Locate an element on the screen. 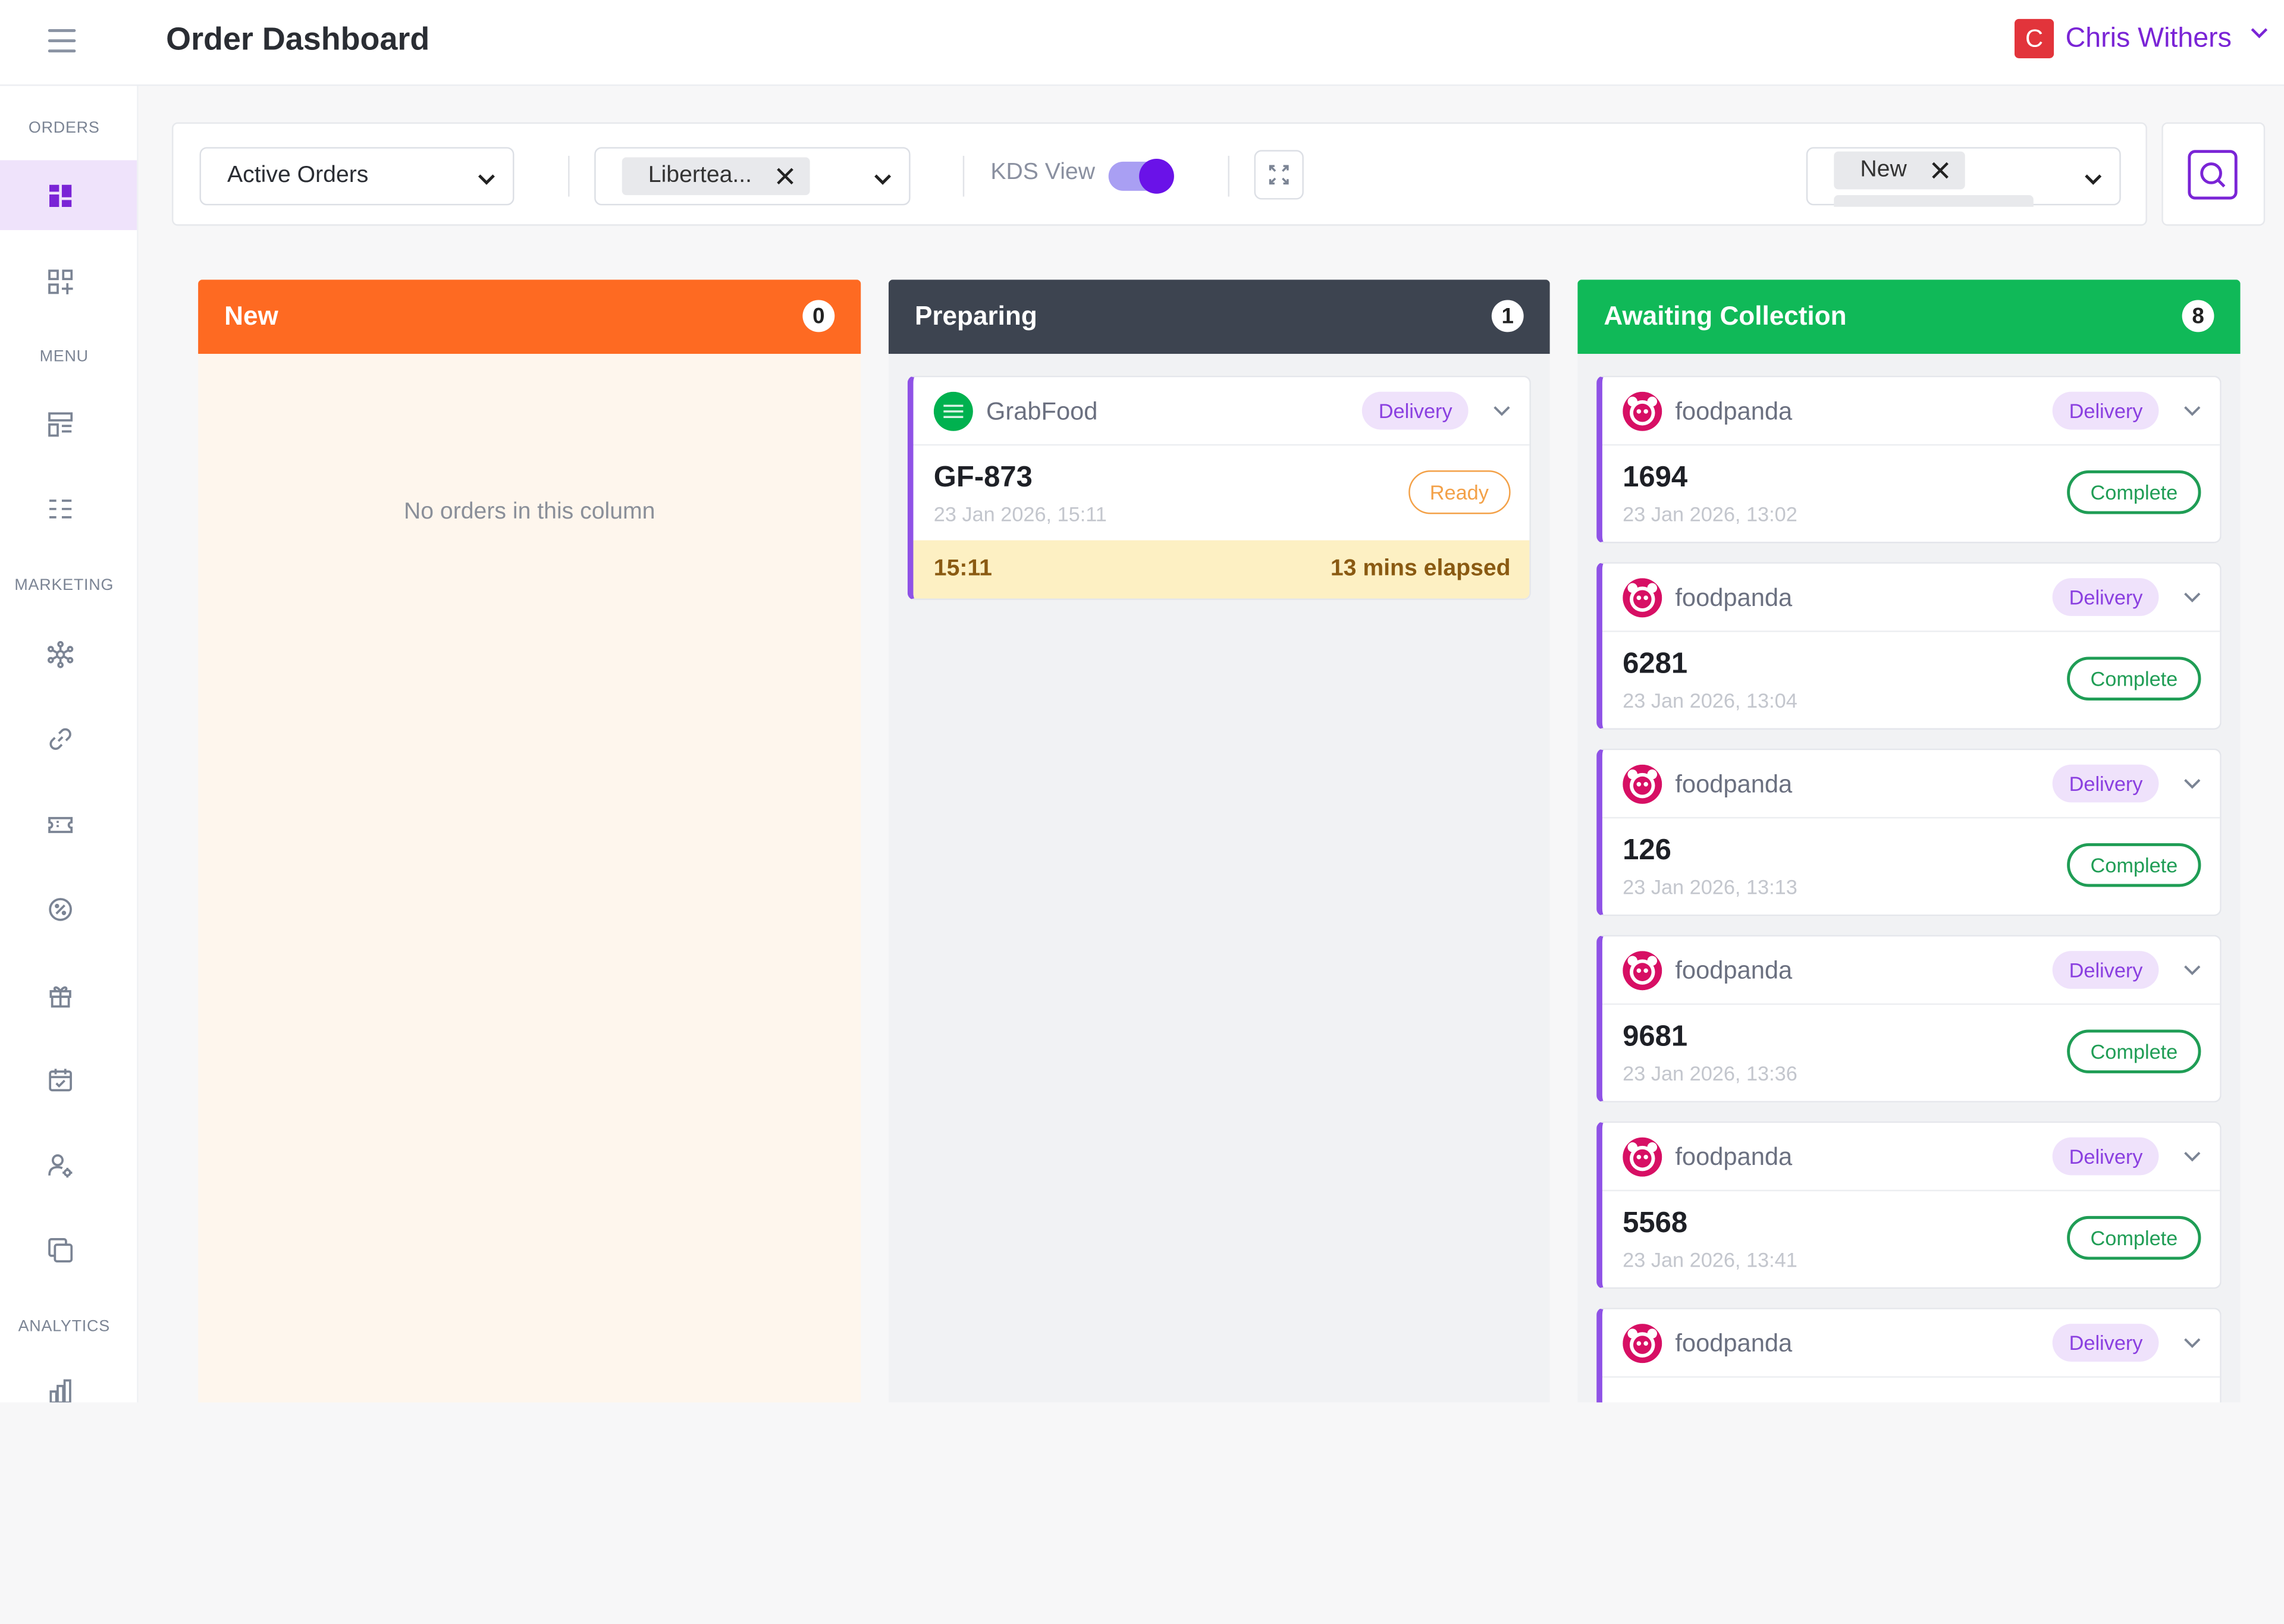  column-count-badge: 0 is located at coordinates (819, 316).